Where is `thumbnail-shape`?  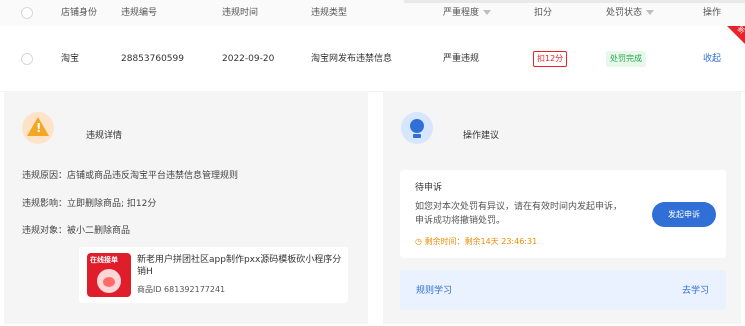 thumbnail-shape is located at coordinates (109, 282).